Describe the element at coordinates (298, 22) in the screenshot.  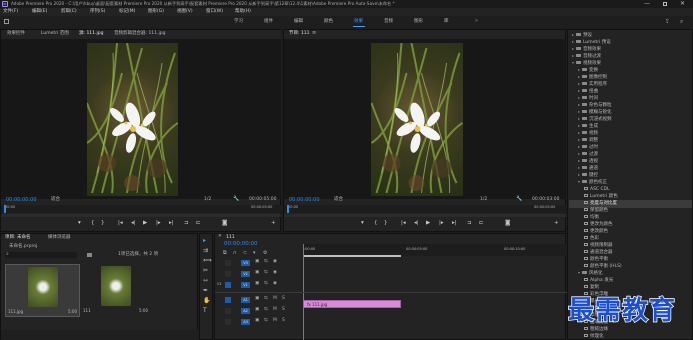
I see `workspace-tab-2: 编辑` at that location.